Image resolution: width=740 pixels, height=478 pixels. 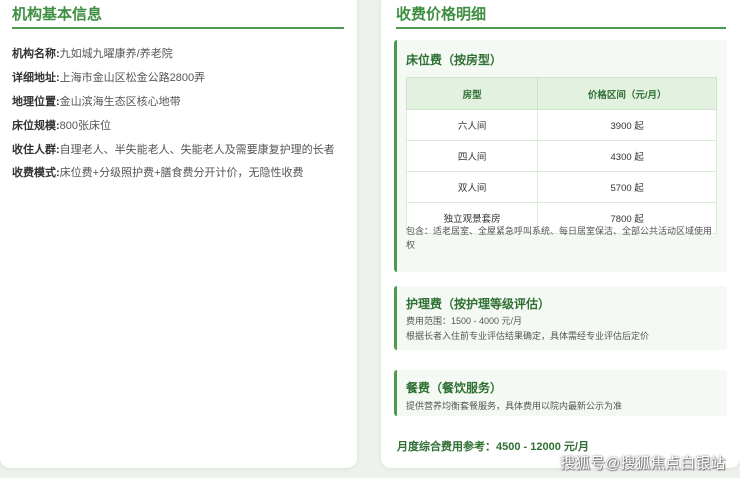 What do you see at coordinates (57, 14) in the screenshot?
I see `basic-info-title: 机构基本信息` at bounding box center [57, 14].